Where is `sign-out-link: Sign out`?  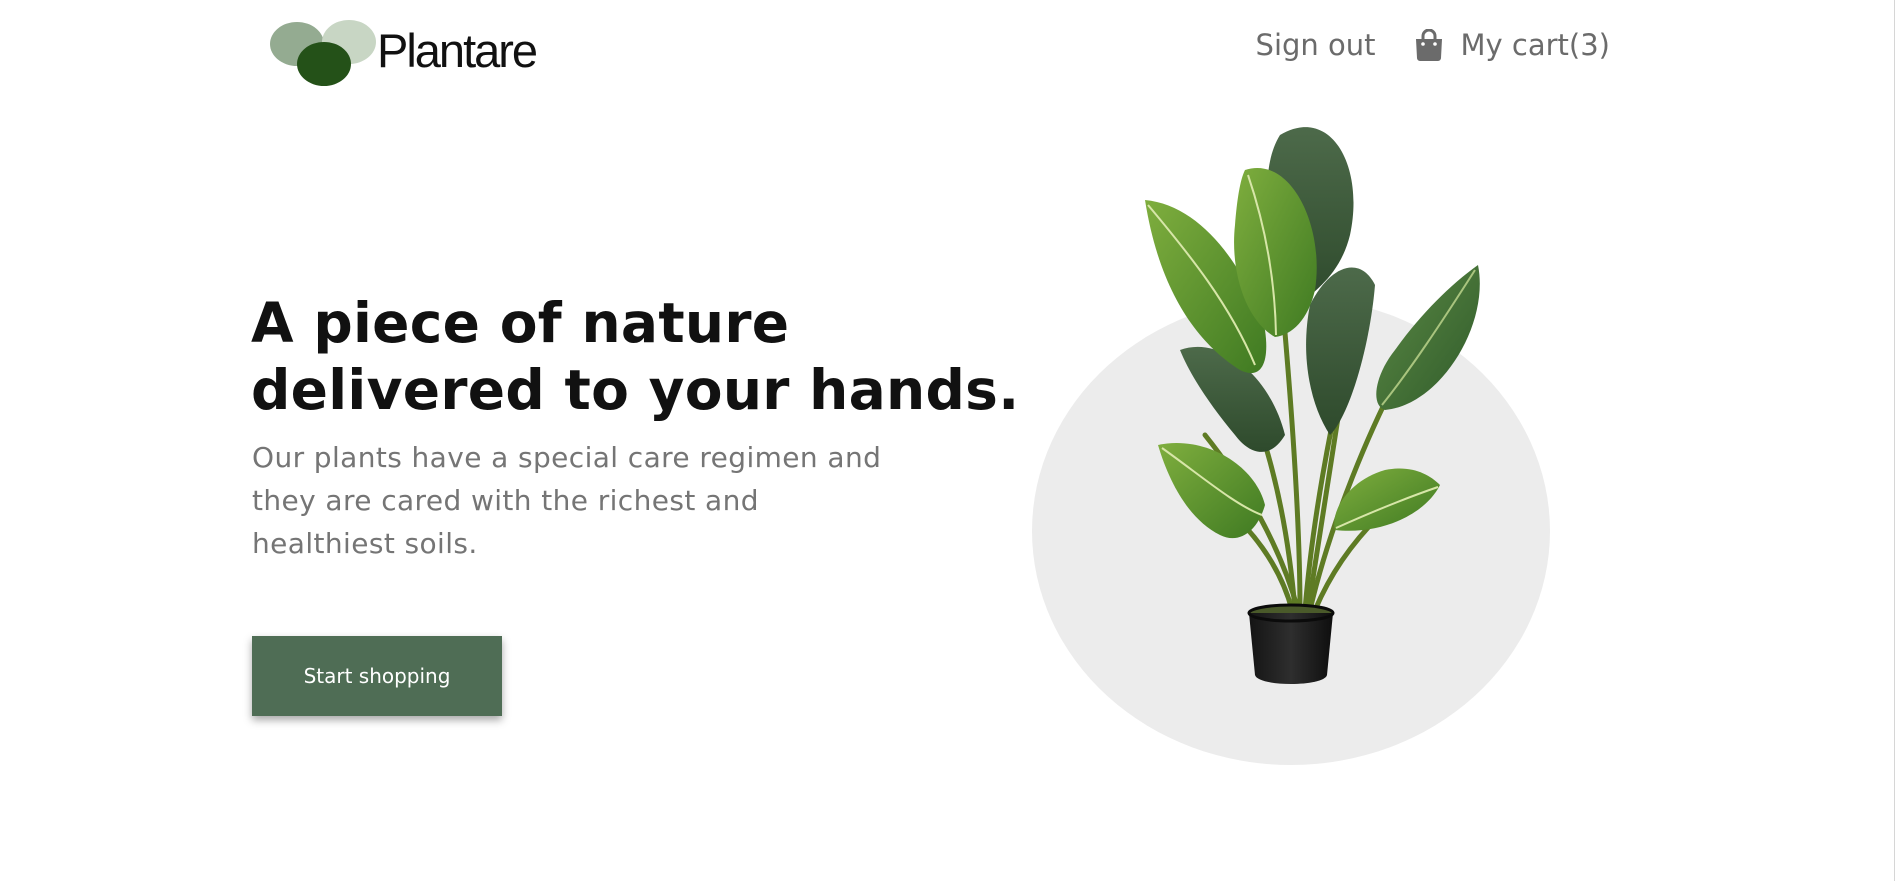
sign-out-link: Sign out is located at coordinates (1316, 45).